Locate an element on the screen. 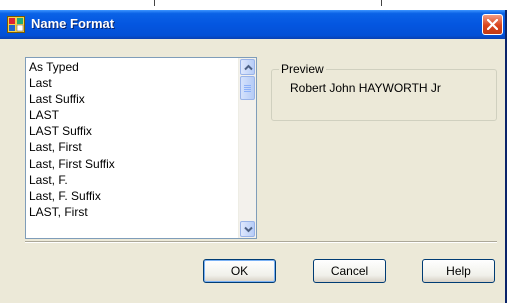 This screenshot has height=303, width=507. list-item: Last, First Suffix is located at coordinates (131, 164).